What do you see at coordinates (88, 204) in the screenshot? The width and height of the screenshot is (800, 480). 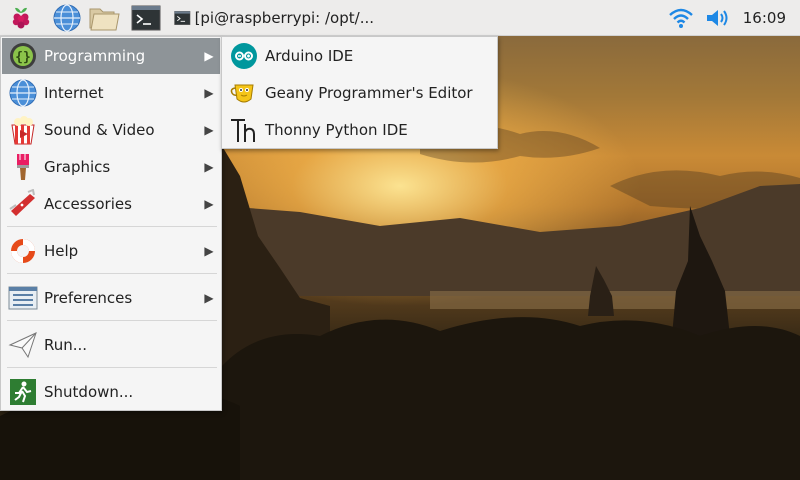 I see `menu-item-label: Accessories` at bounding box center [88, 204].